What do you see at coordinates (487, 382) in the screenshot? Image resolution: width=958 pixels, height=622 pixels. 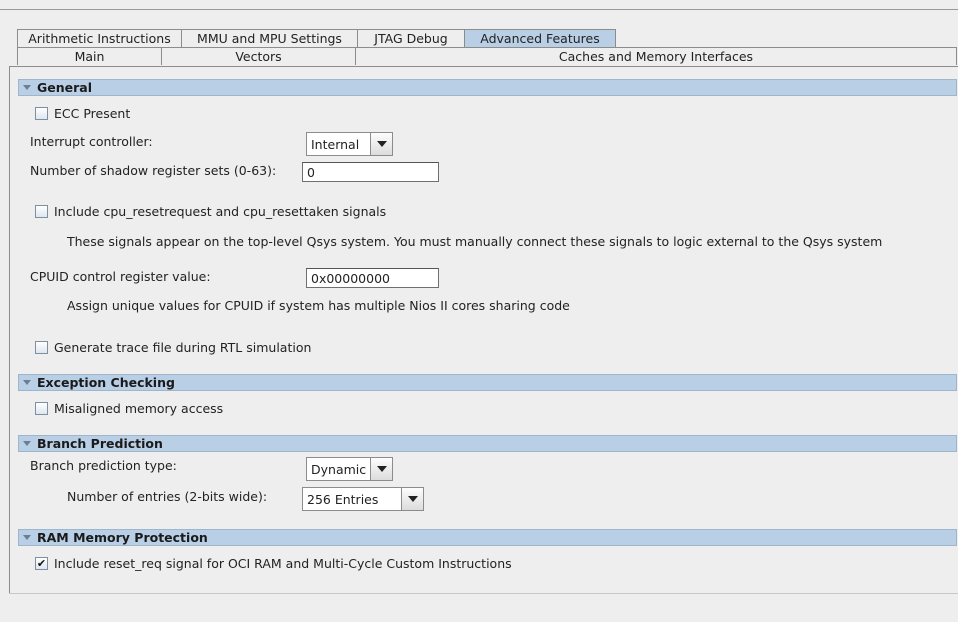 I see `section-exception-checking-header: Exception Checking` at bounding box center [487, 382].